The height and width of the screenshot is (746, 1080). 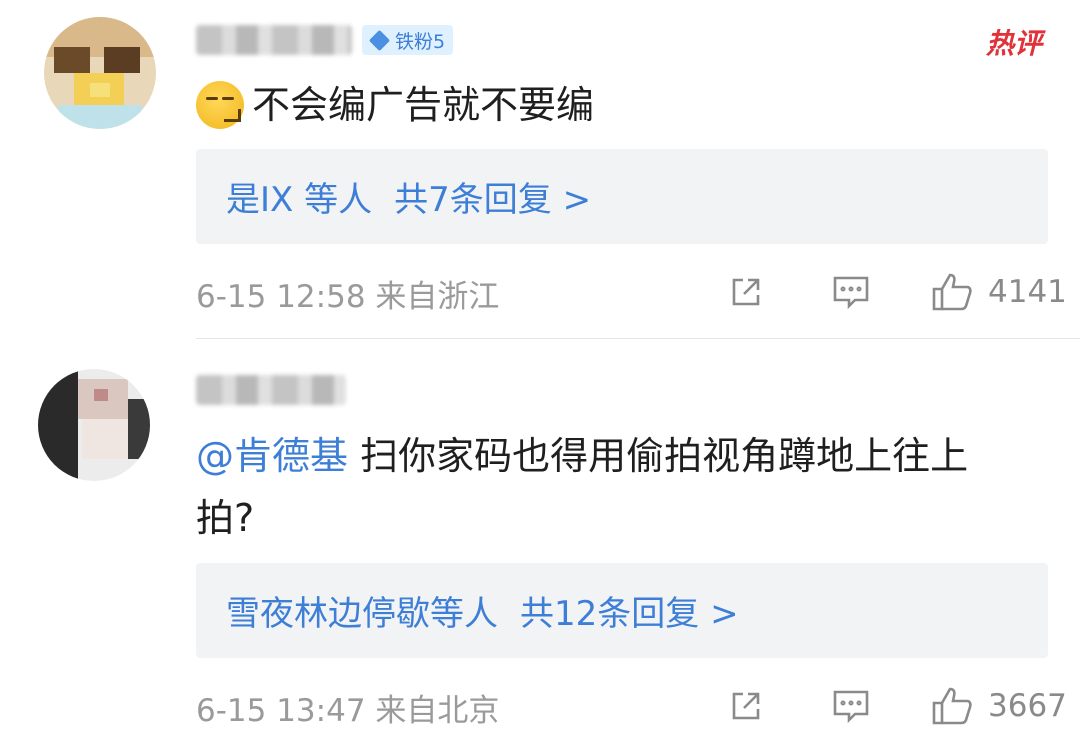 I want to click on replies-summary: 是IX 等人 共7条回复 >, so click(x=622, y=196).